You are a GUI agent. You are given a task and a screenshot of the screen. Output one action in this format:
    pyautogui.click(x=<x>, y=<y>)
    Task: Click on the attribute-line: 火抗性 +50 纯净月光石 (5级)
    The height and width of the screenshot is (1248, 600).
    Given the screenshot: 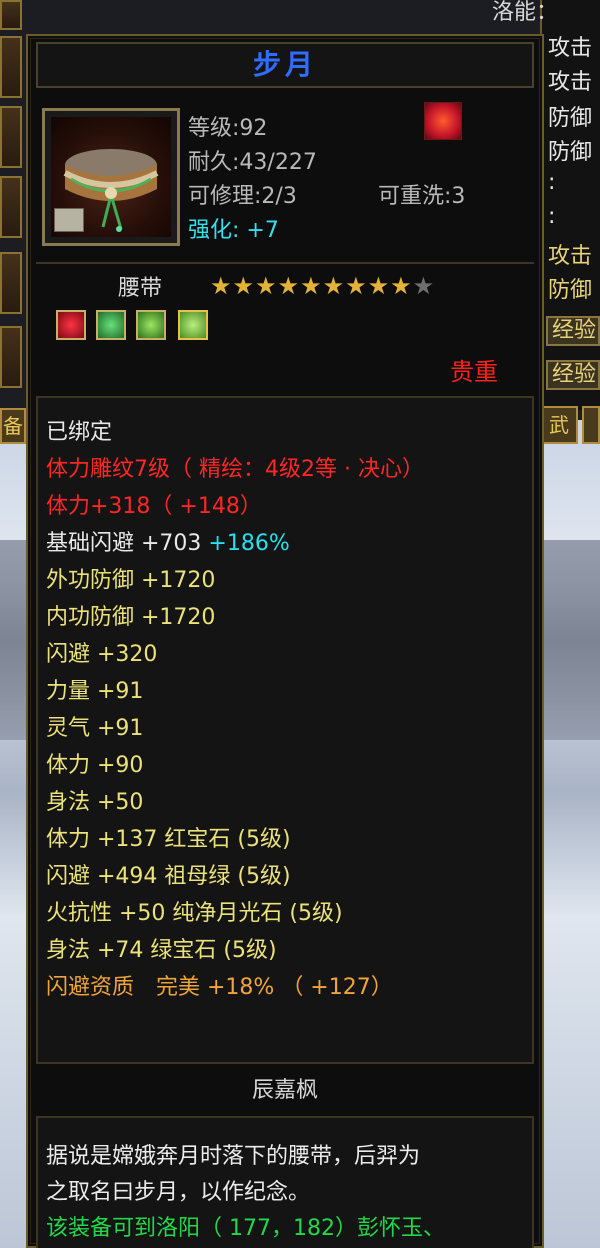 What is the action you would take?
    pyautogui.click(x=194, y=913)
    